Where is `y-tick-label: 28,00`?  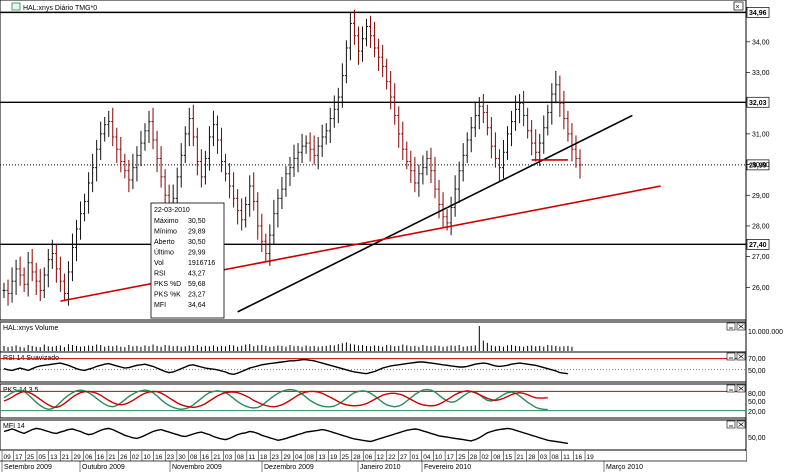 y-tick-label: 28,00 is located at coordinates (761, 226).